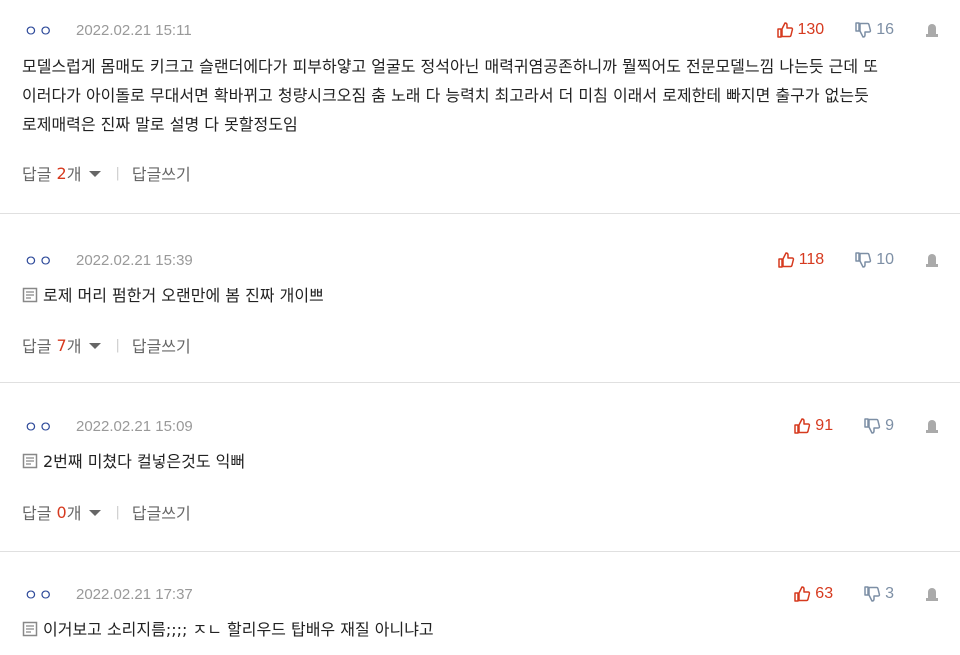 The image size is (960, 655). Describe the element at coordinates (134, 30) in the screenshot. I see `comment-date: 2022.02.21 15:11` at that location.